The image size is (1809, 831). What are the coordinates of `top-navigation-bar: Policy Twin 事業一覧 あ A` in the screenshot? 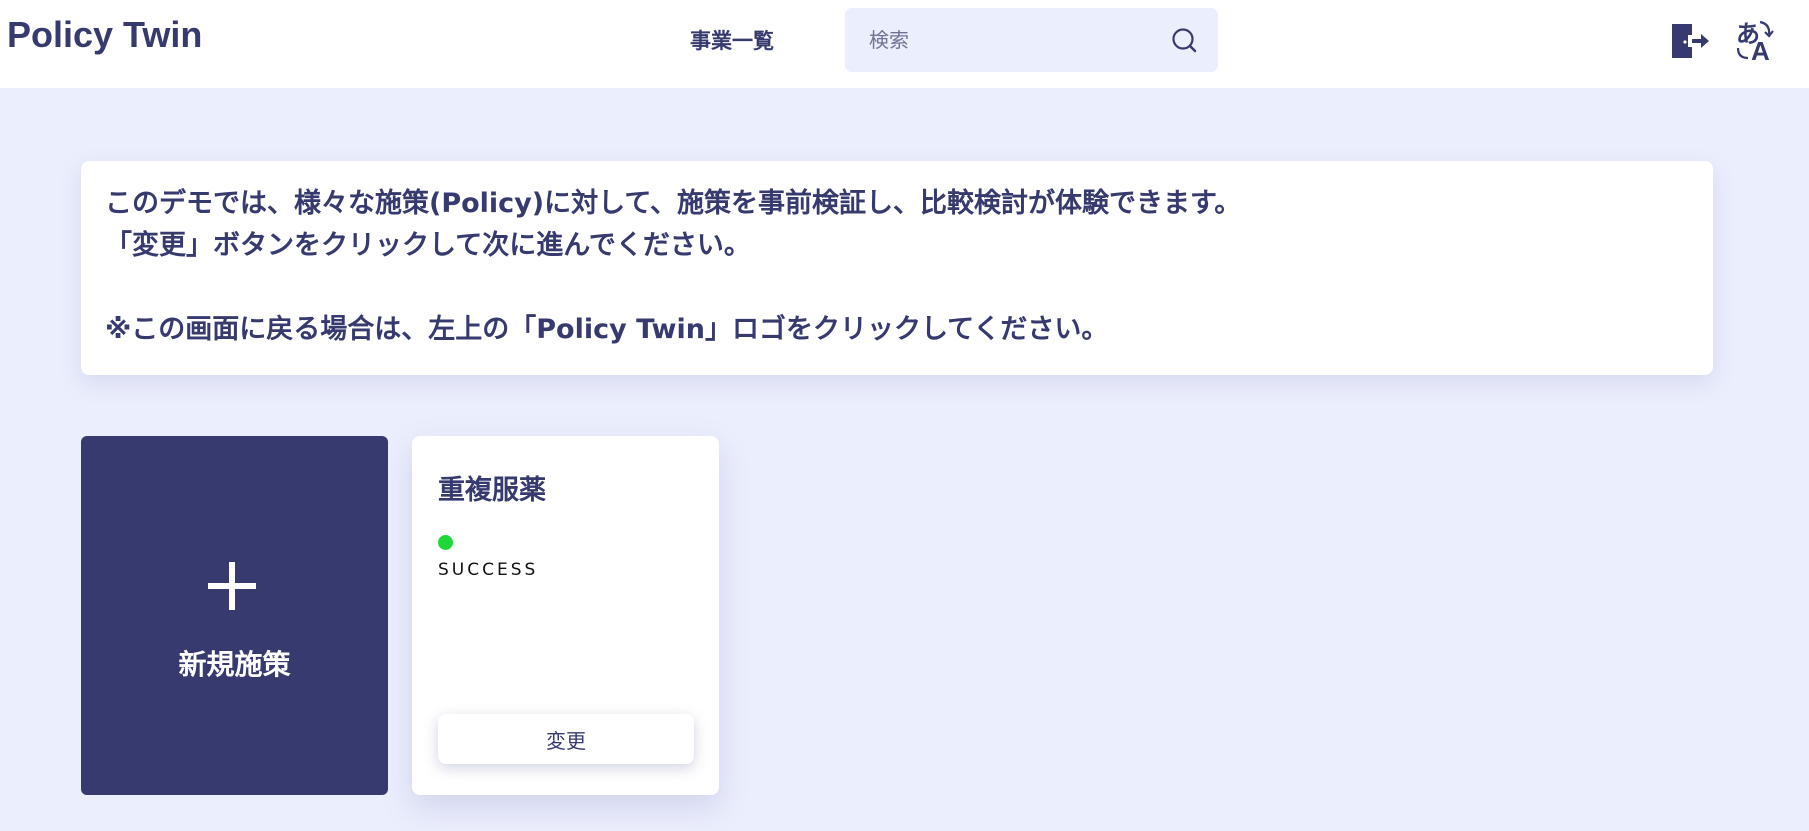 It's located at (904, 44).